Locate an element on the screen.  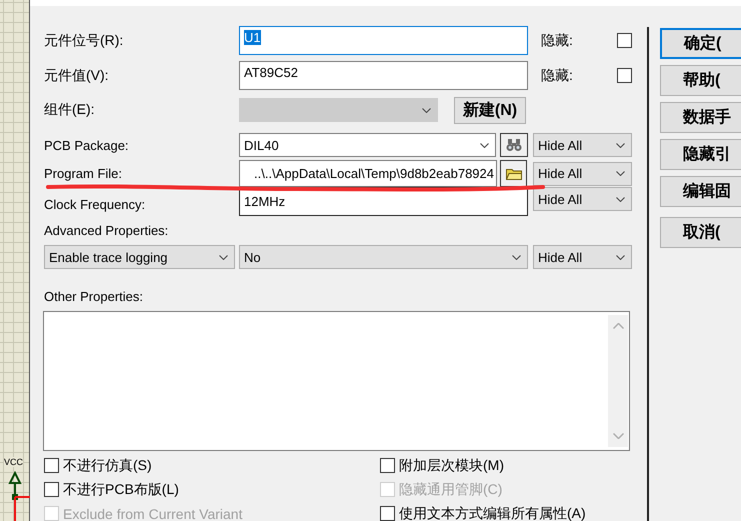
field-label: PCB Package: is located at coordinates (87, 145).